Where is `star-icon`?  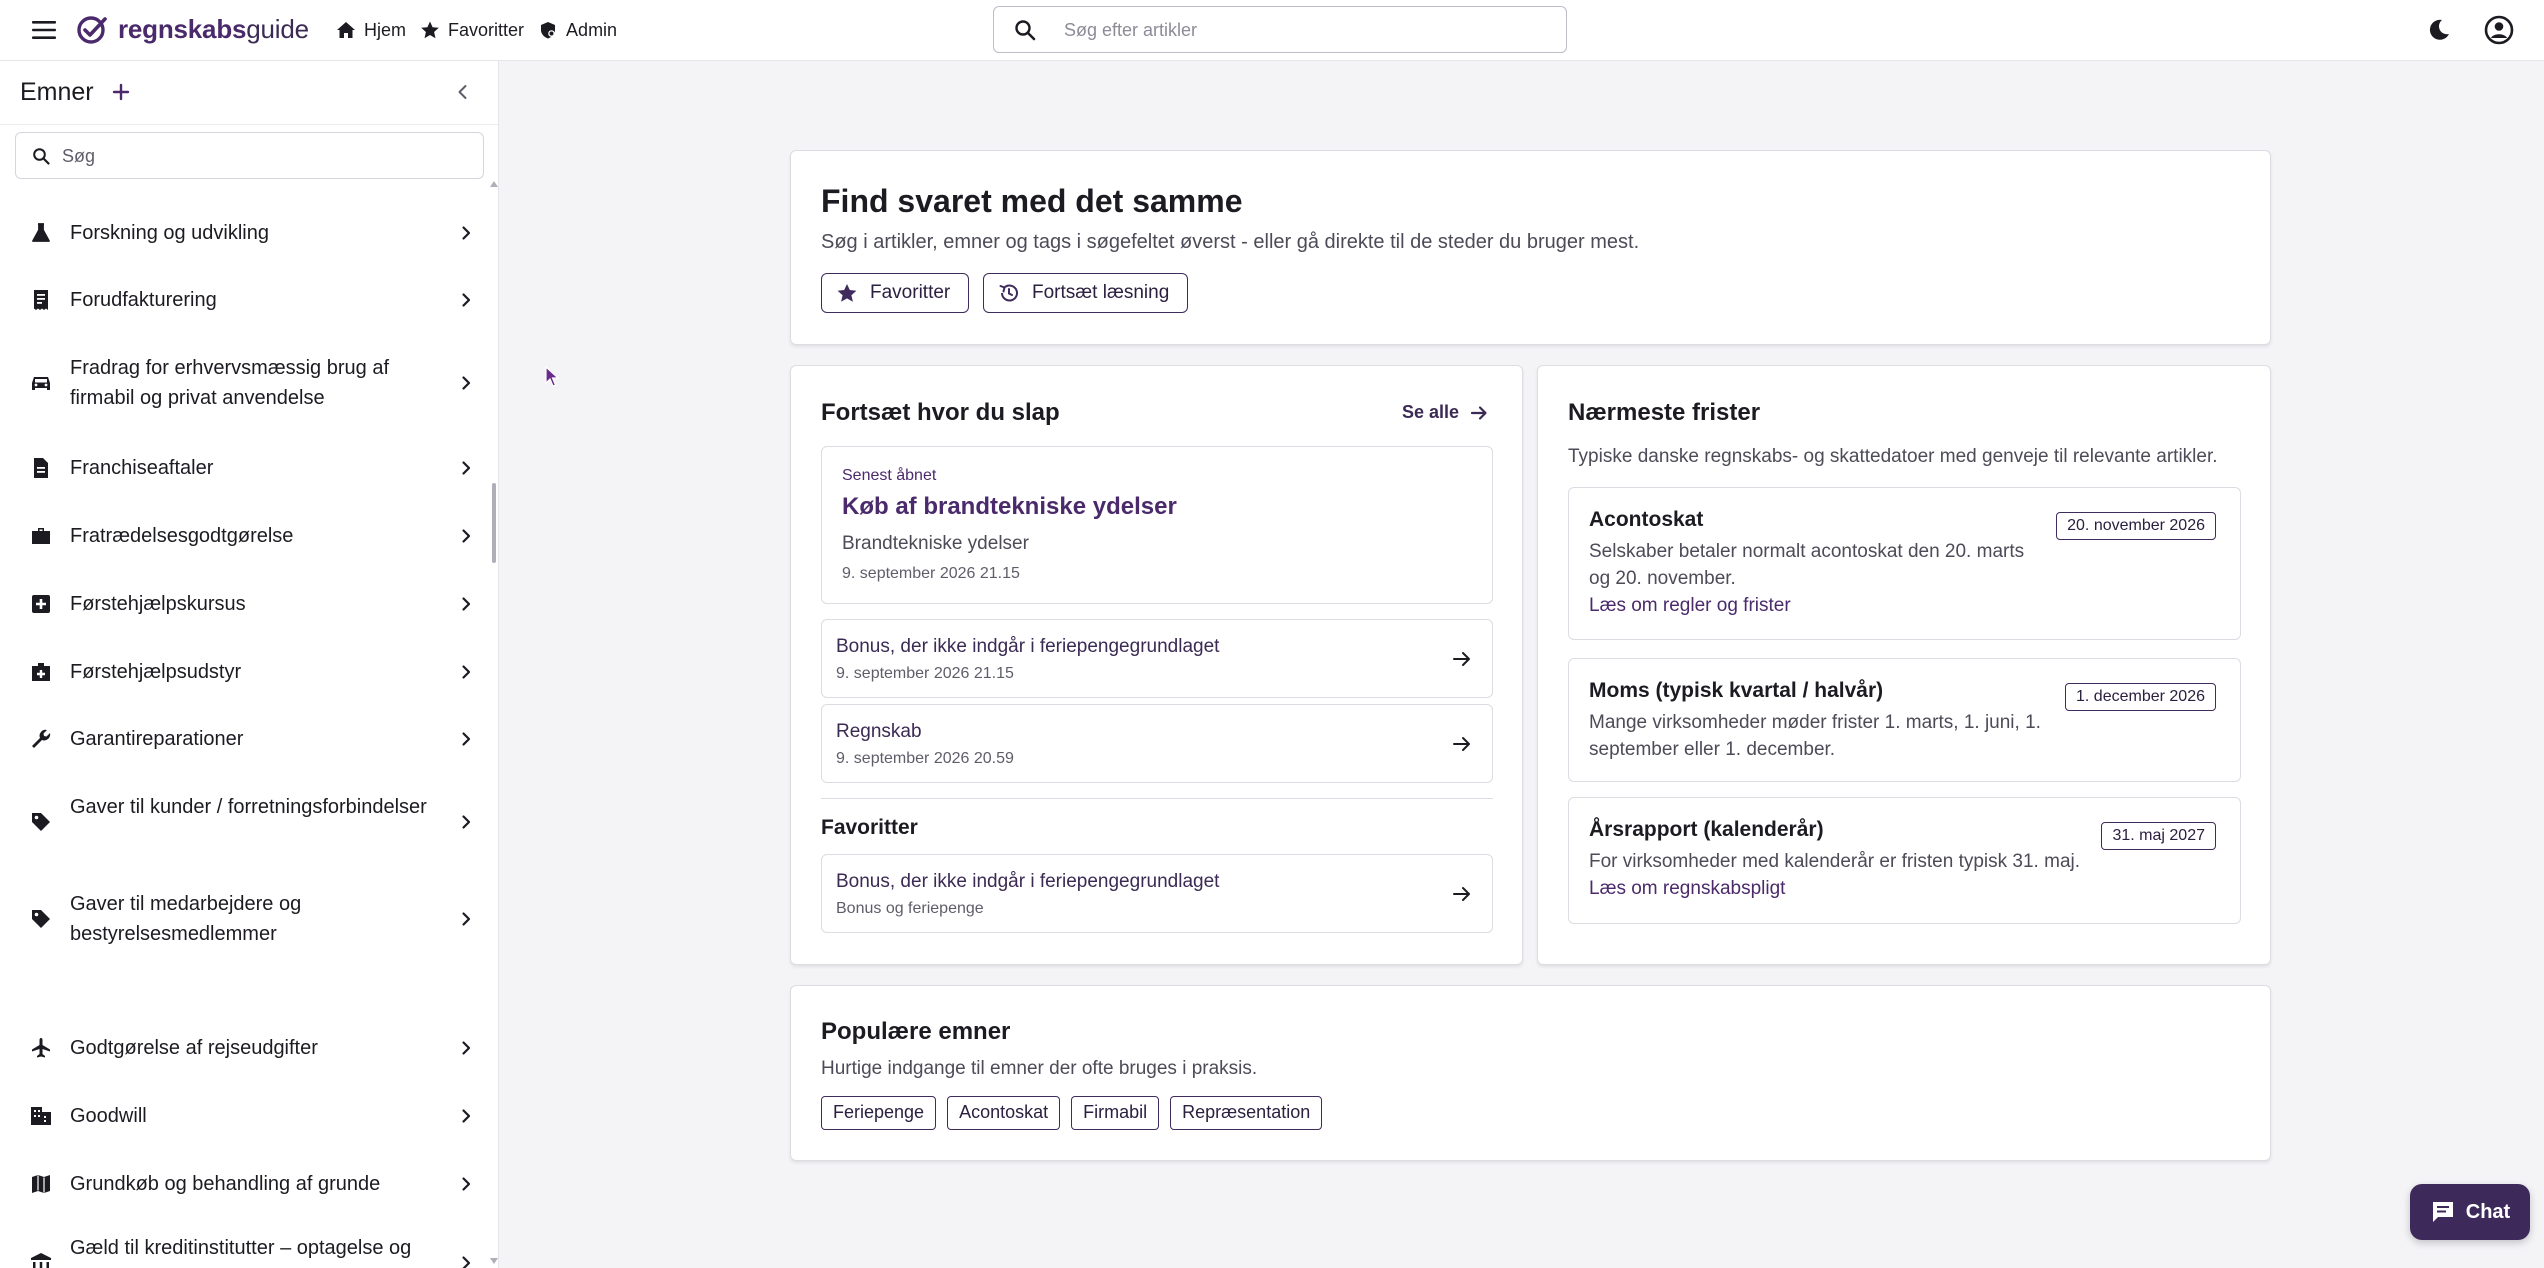 star-icon is located at coordinates (847, 293).